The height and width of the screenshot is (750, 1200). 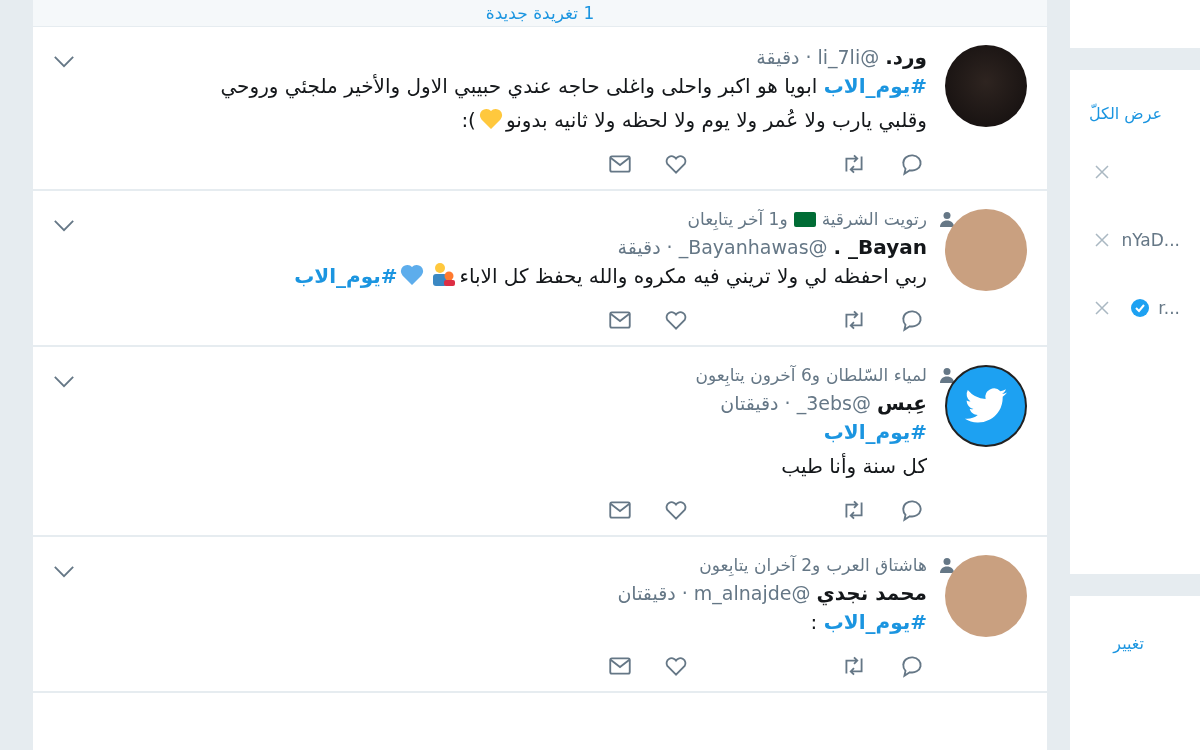 What do you see at coordinates (752, 593) in the screenshot?
I see `user-handle: @m_alnajde` at bounding box center [752, 593].